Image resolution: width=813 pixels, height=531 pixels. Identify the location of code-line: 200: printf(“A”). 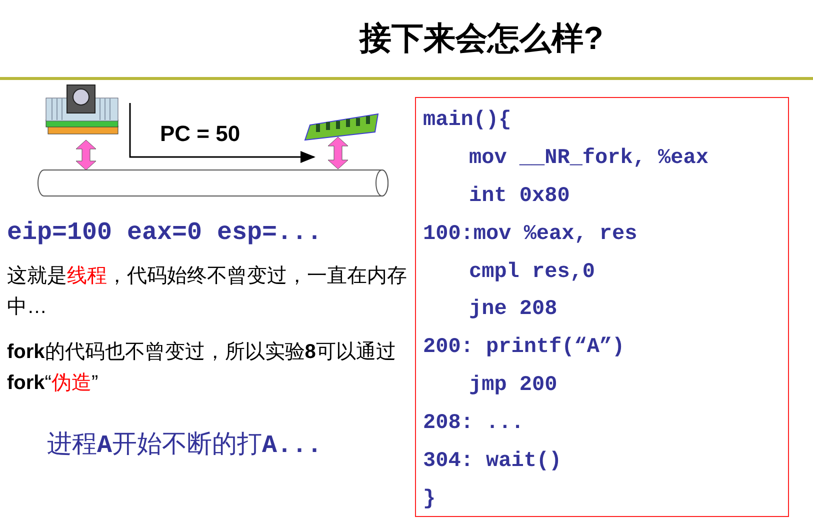
(524, 348).